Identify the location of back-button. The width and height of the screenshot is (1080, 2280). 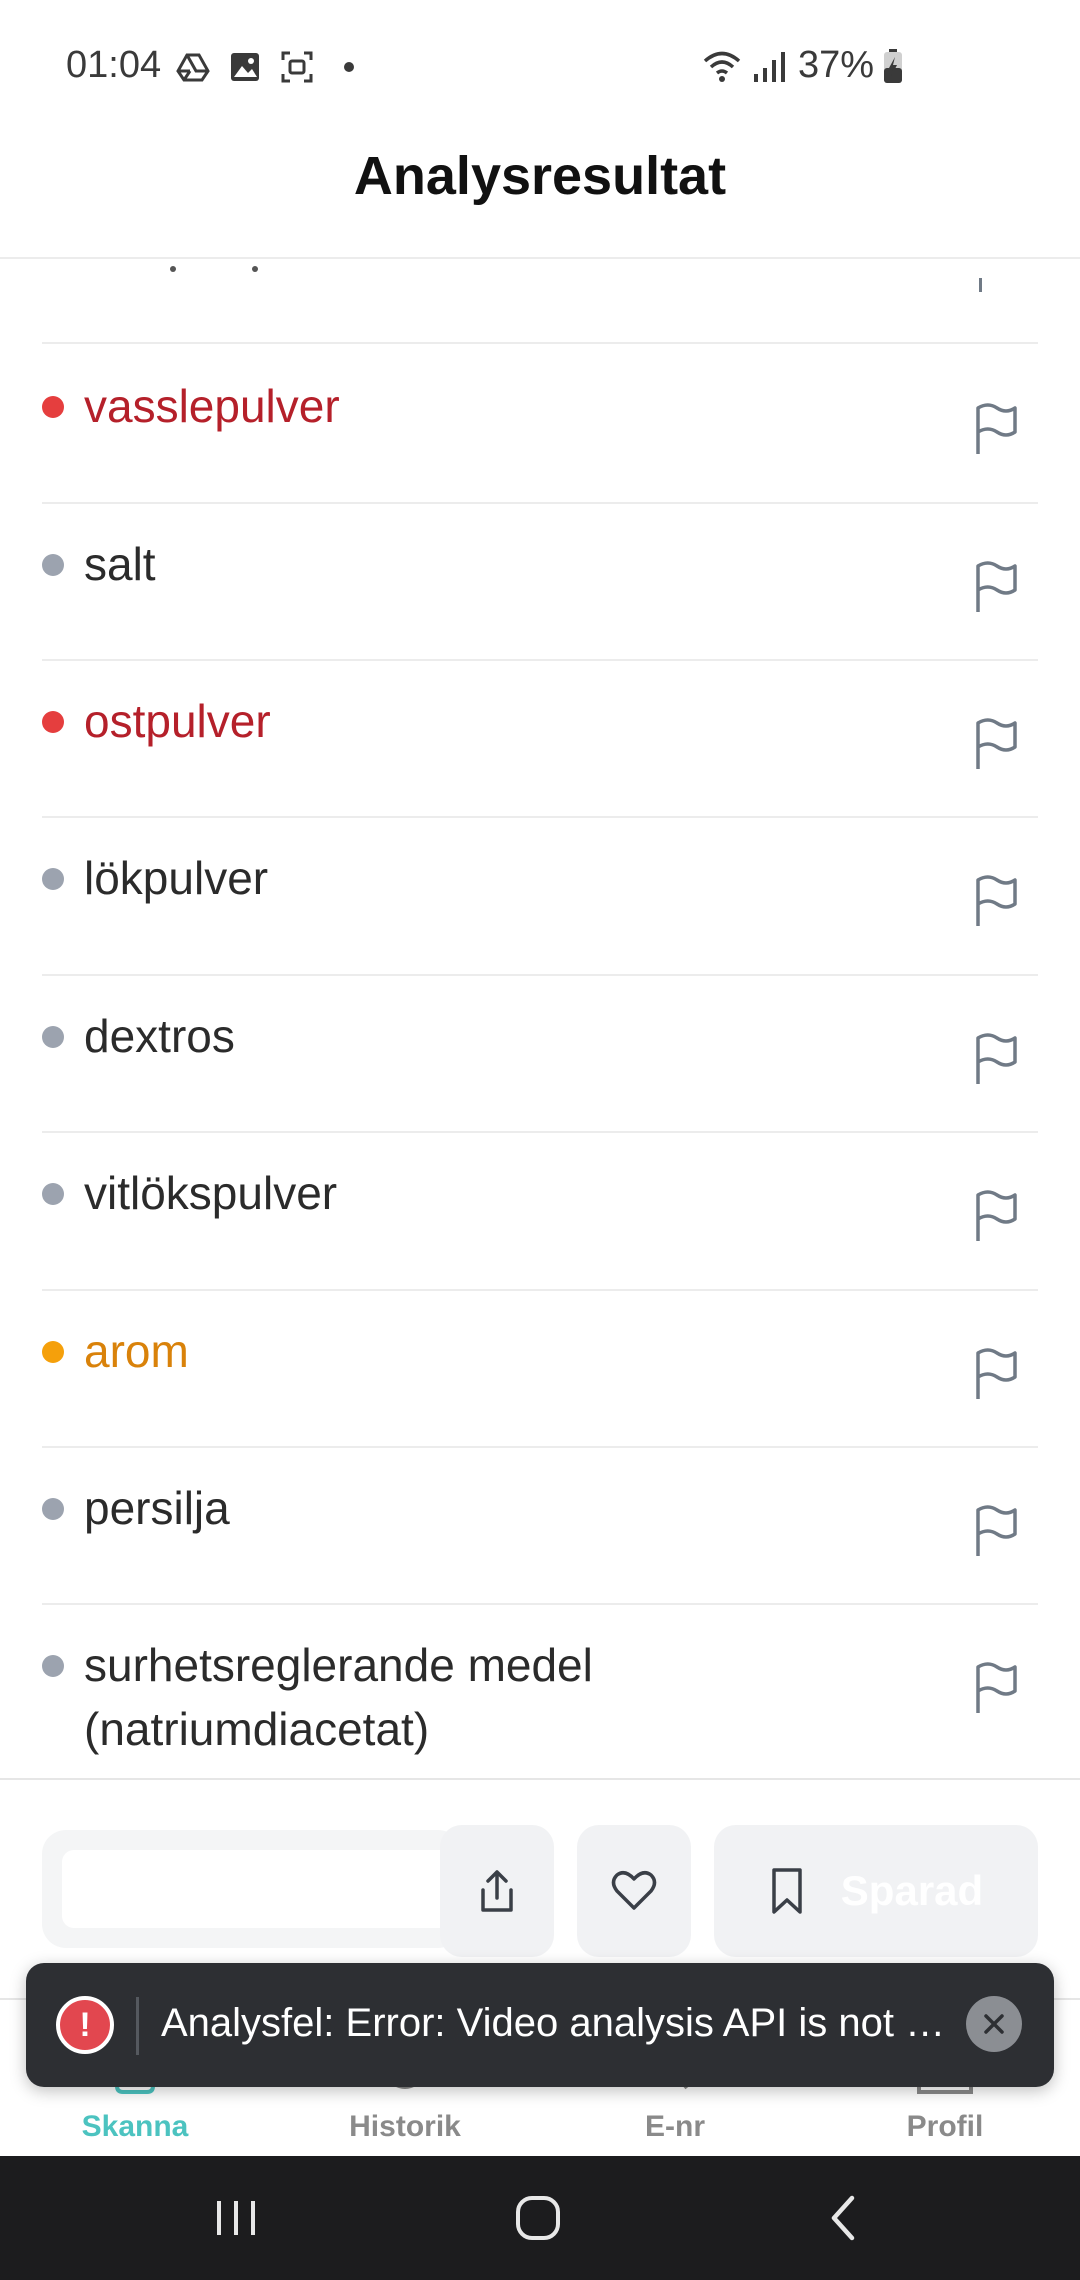
(842, 2218).